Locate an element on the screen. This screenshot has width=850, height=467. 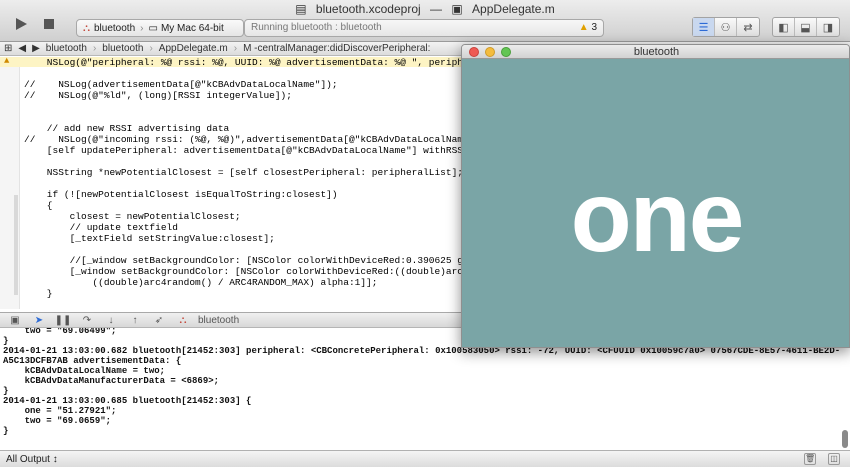
app-window-title: bluetooth is located at coordinates (656, 52).